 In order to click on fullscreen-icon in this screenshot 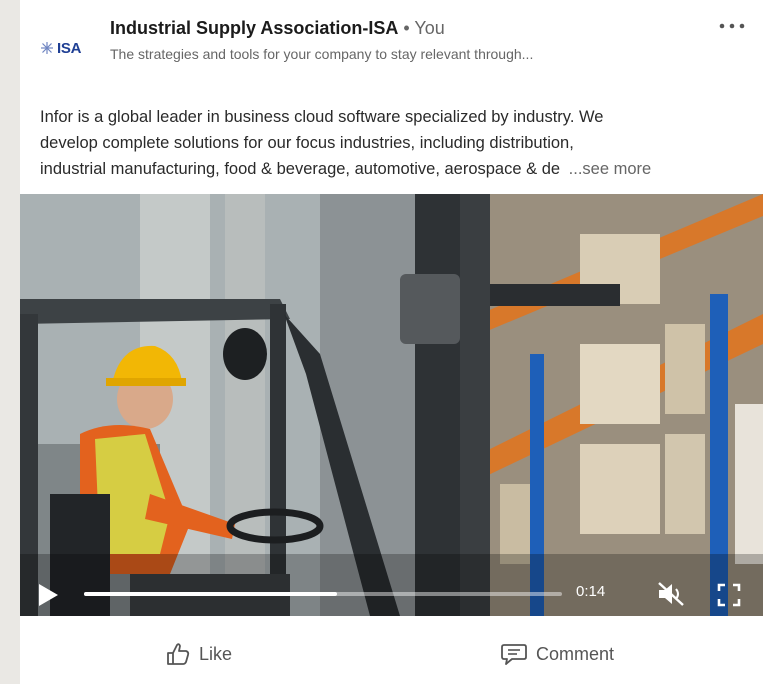, I will do `click(729, 595)`.